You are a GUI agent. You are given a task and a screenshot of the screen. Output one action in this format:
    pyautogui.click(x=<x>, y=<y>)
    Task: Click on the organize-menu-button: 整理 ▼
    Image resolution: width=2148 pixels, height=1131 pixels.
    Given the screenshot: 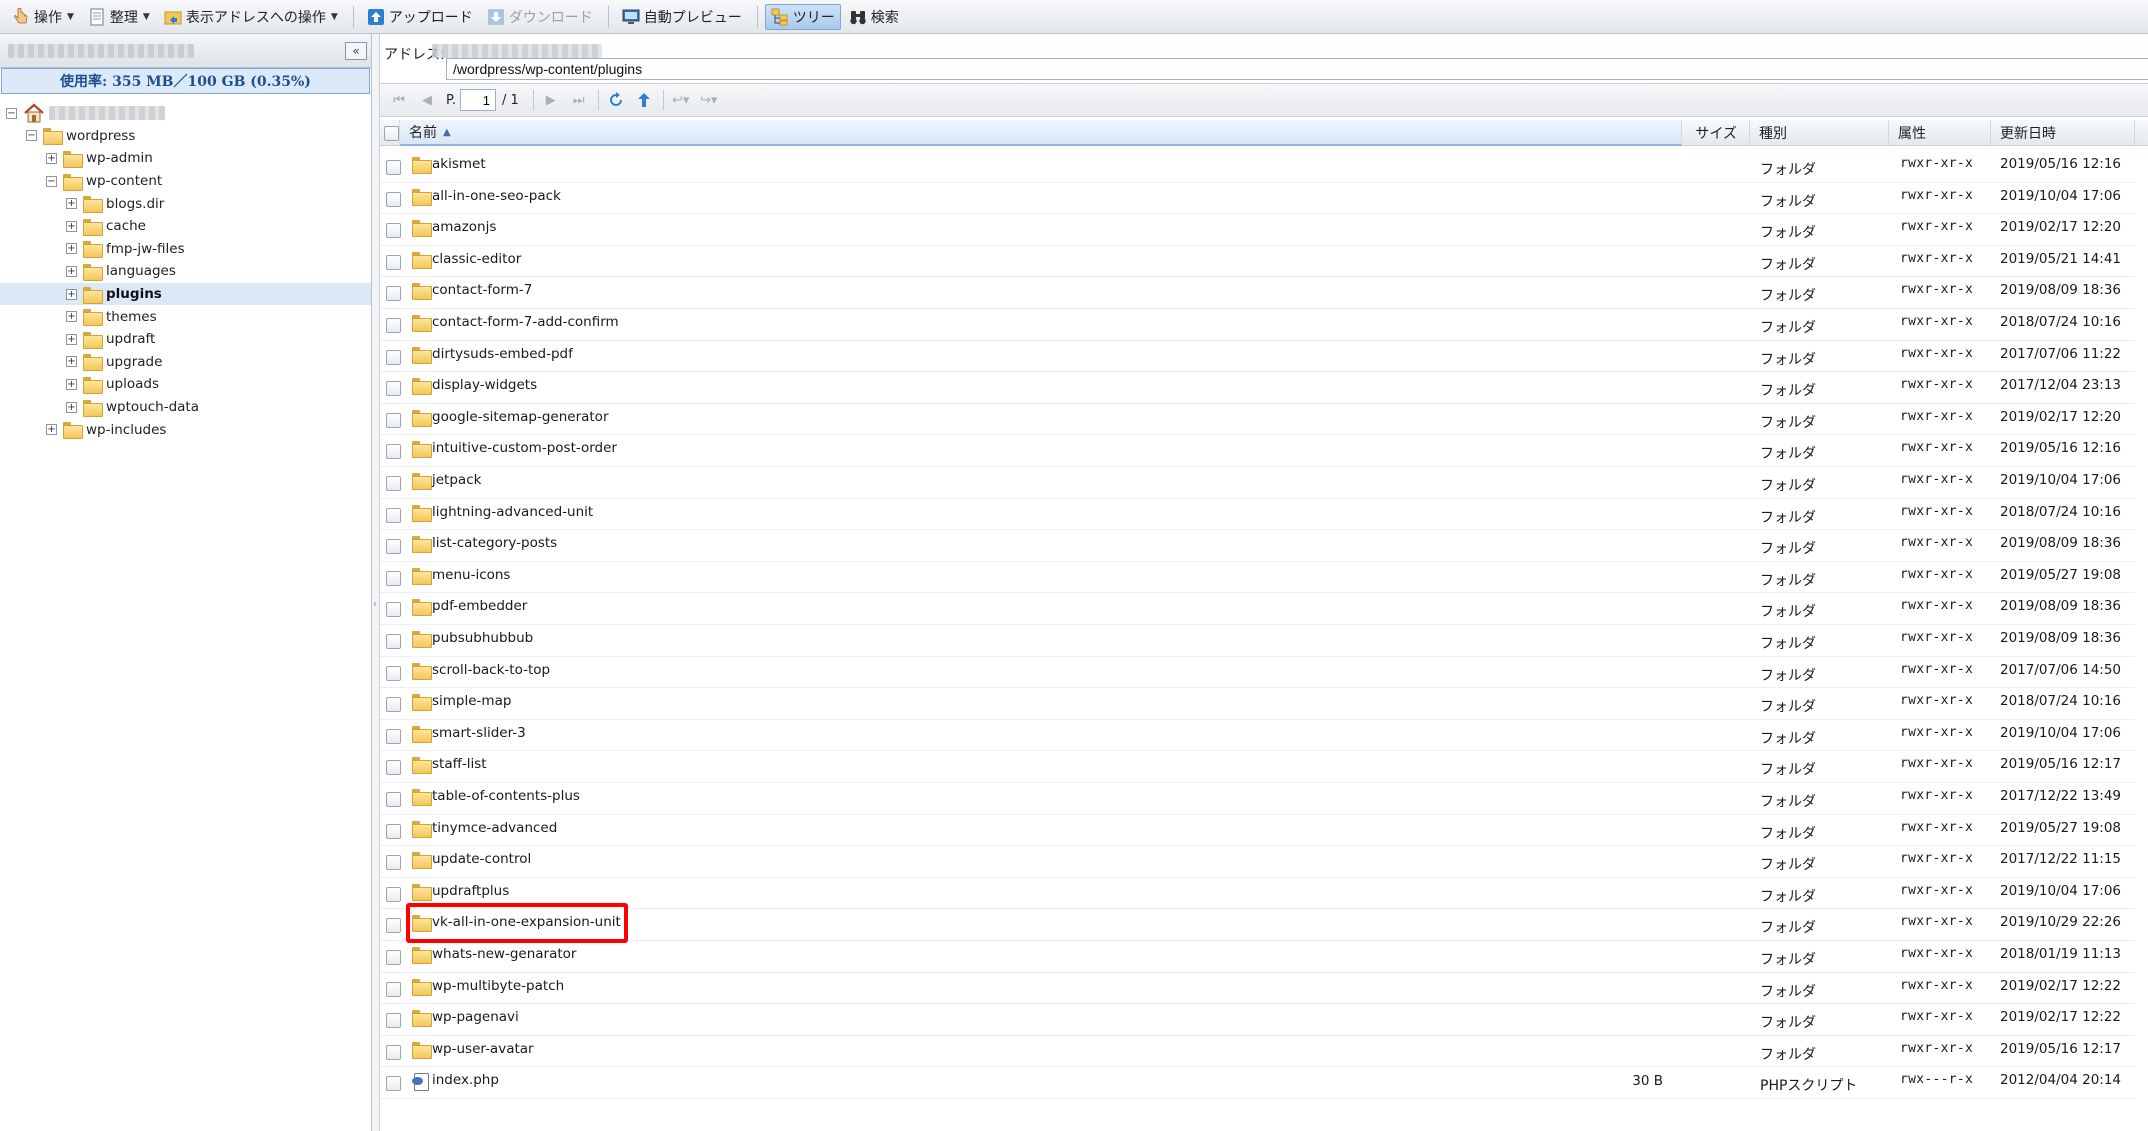 What is the action you would take?
    pyautogui.click(x=119, y=17)
    